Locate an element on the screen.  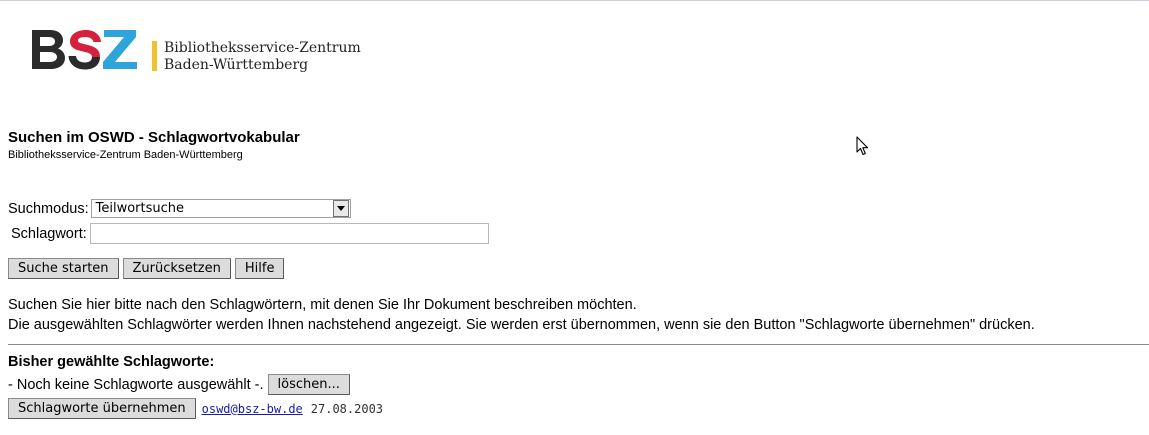
bsz-logo-mark is located at coordinates (84, 50).